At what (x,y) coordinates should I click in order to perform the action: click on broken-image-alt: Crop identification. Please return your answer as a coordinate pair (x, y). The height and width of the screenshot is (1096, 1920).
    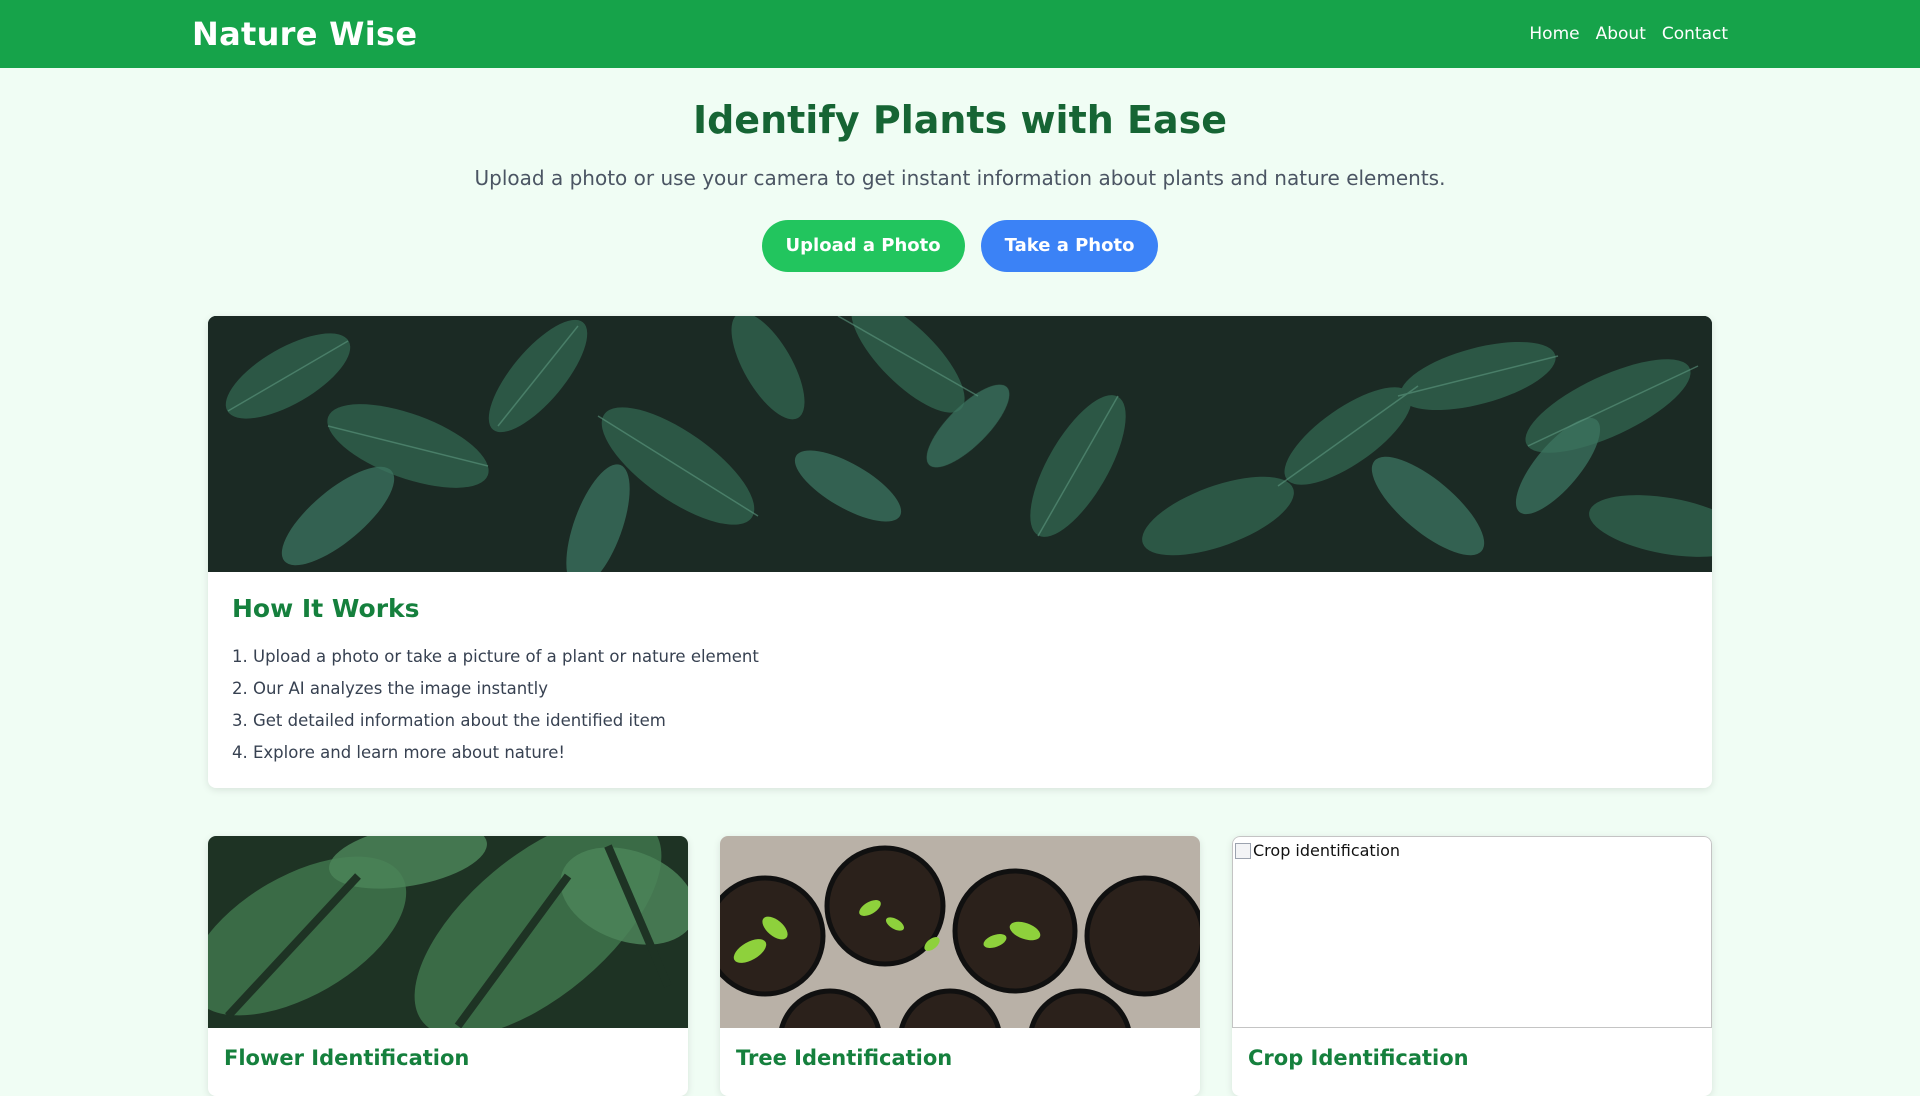
    Looking at the image, I should click on (1317, 850).